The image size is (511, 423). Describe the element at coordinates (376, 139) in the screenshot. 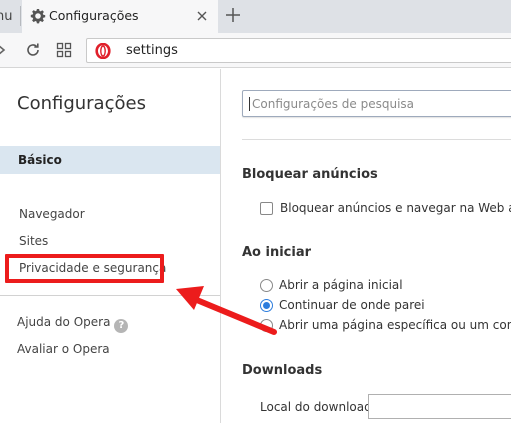

I see `section-divider` at that location.